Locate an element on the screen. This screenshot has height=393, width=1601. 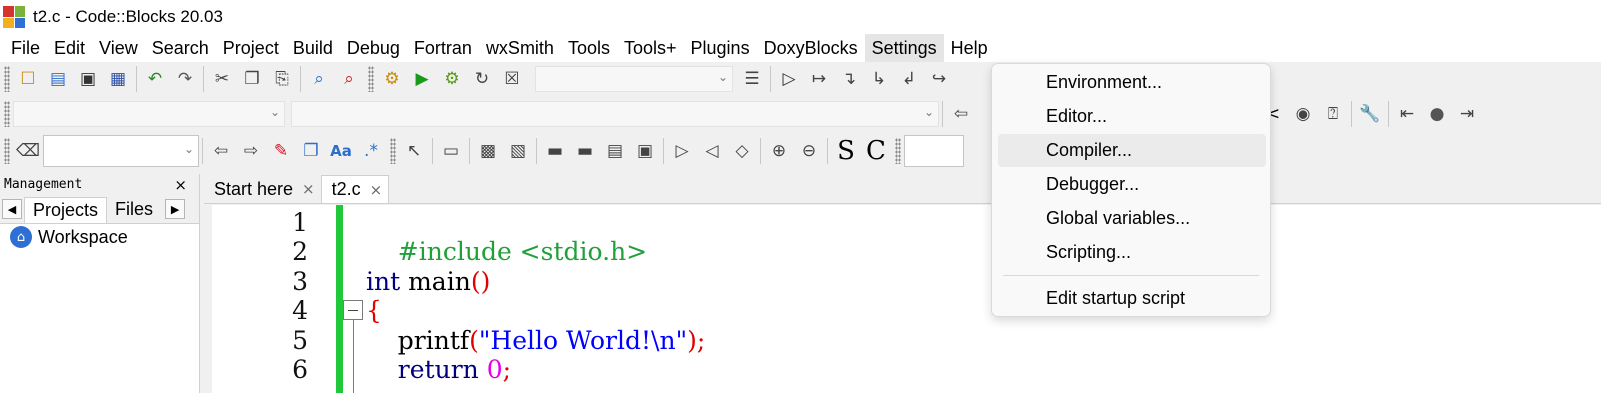
new-file-icon: ☐ is located at coordinates (28, 79).